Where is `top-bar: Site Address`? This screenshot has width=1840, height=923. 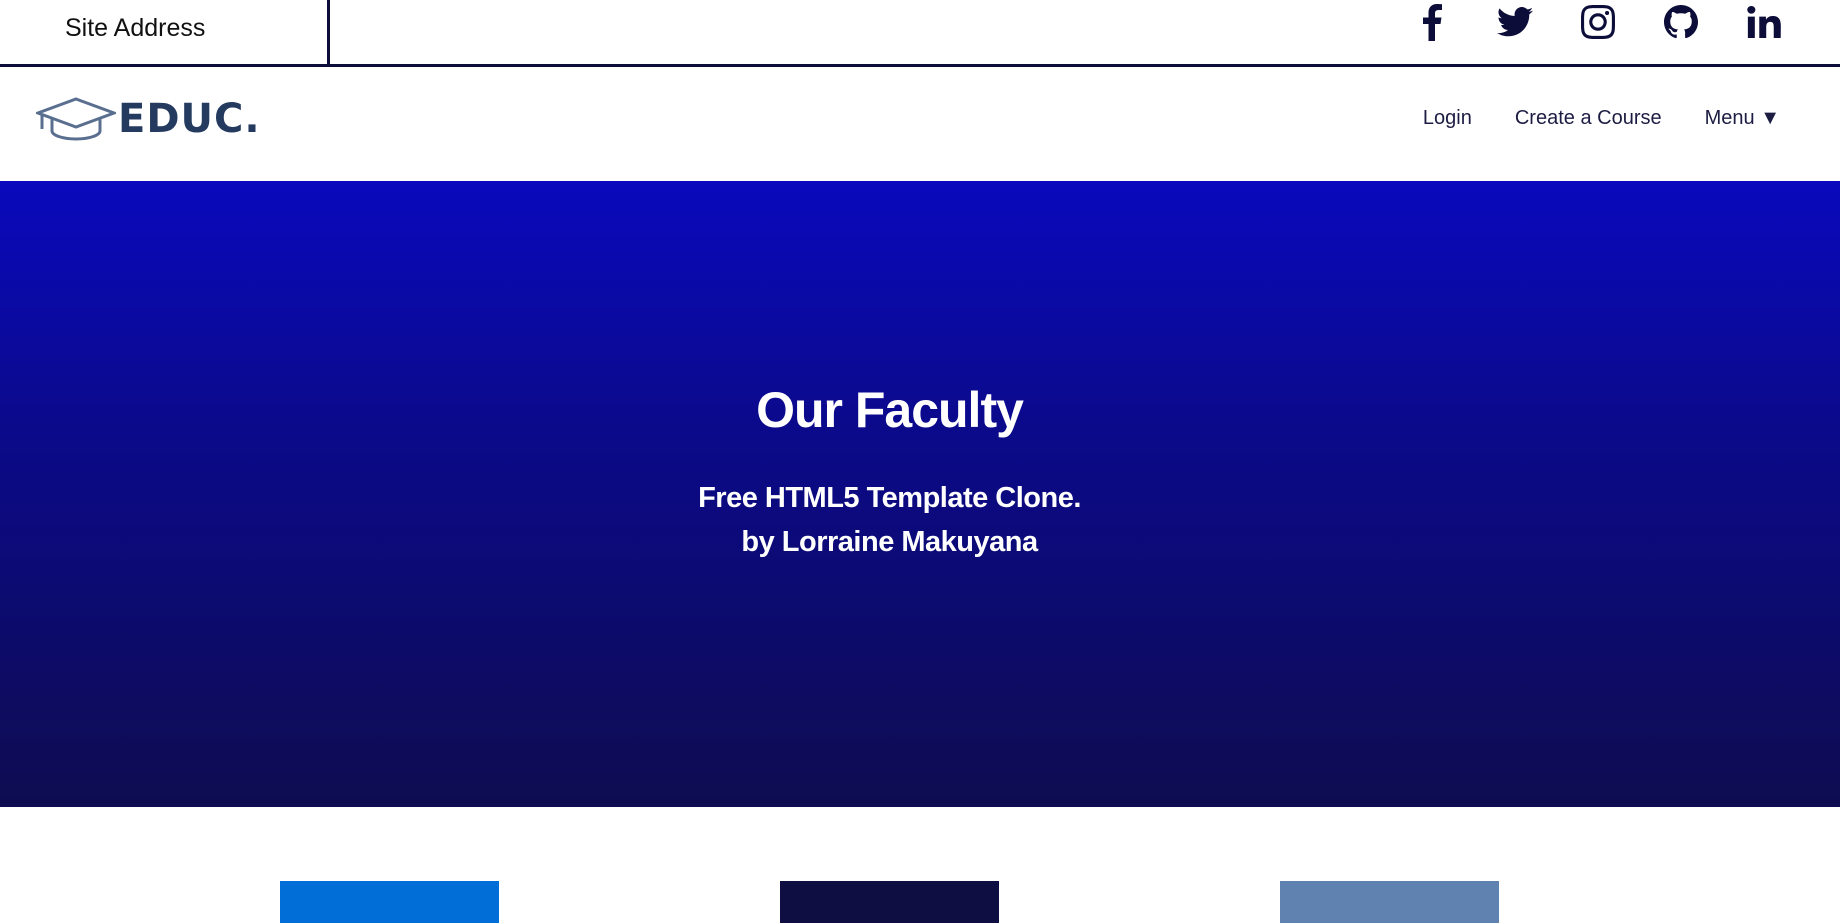 top-bar: Site Address is located at coordinates (920, 33).